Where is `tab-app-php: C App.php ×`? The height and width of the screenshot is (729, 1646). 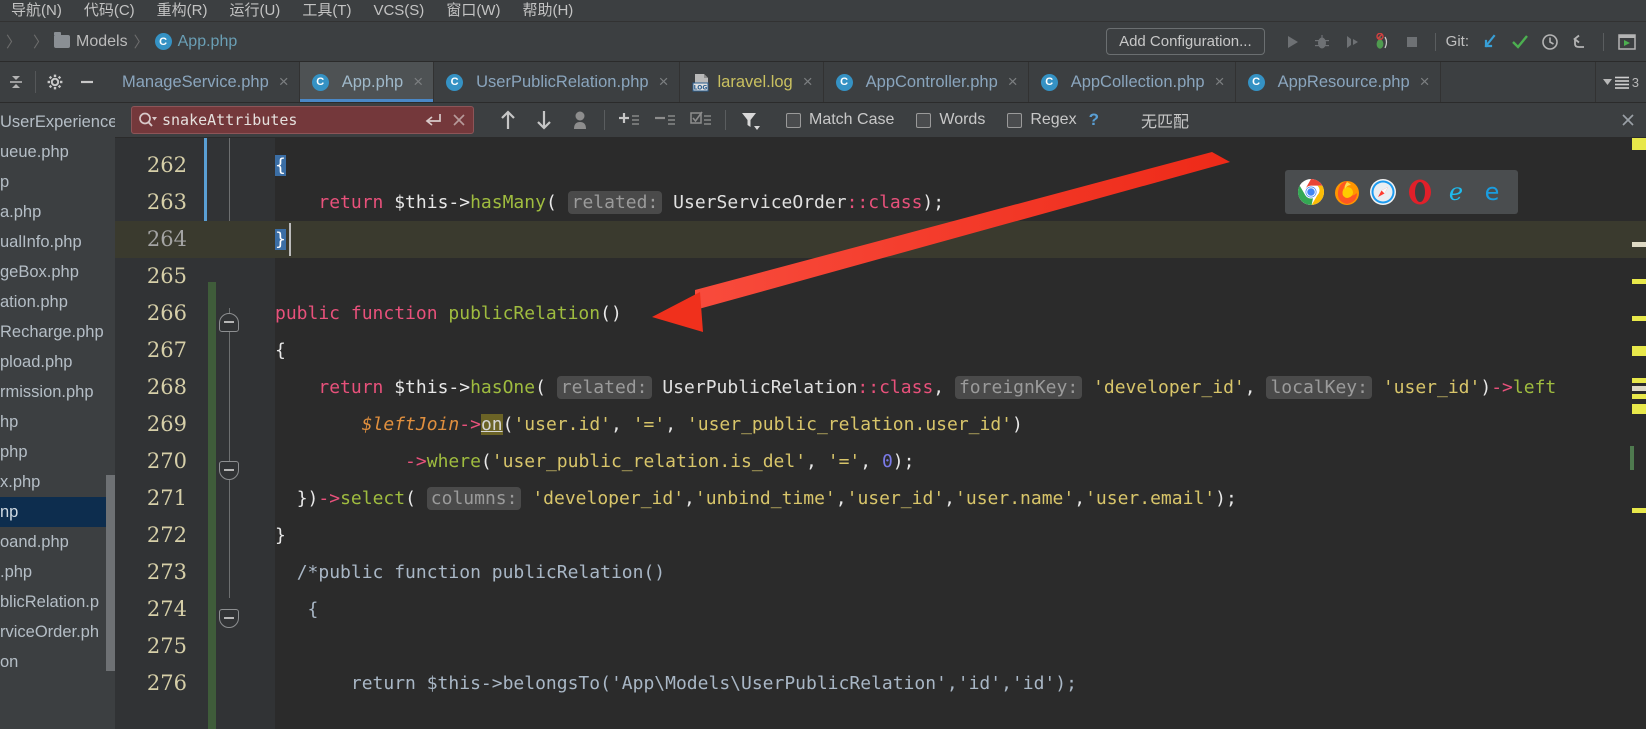 tab-app-php: C App.php × is located at coordinates (367, 82).